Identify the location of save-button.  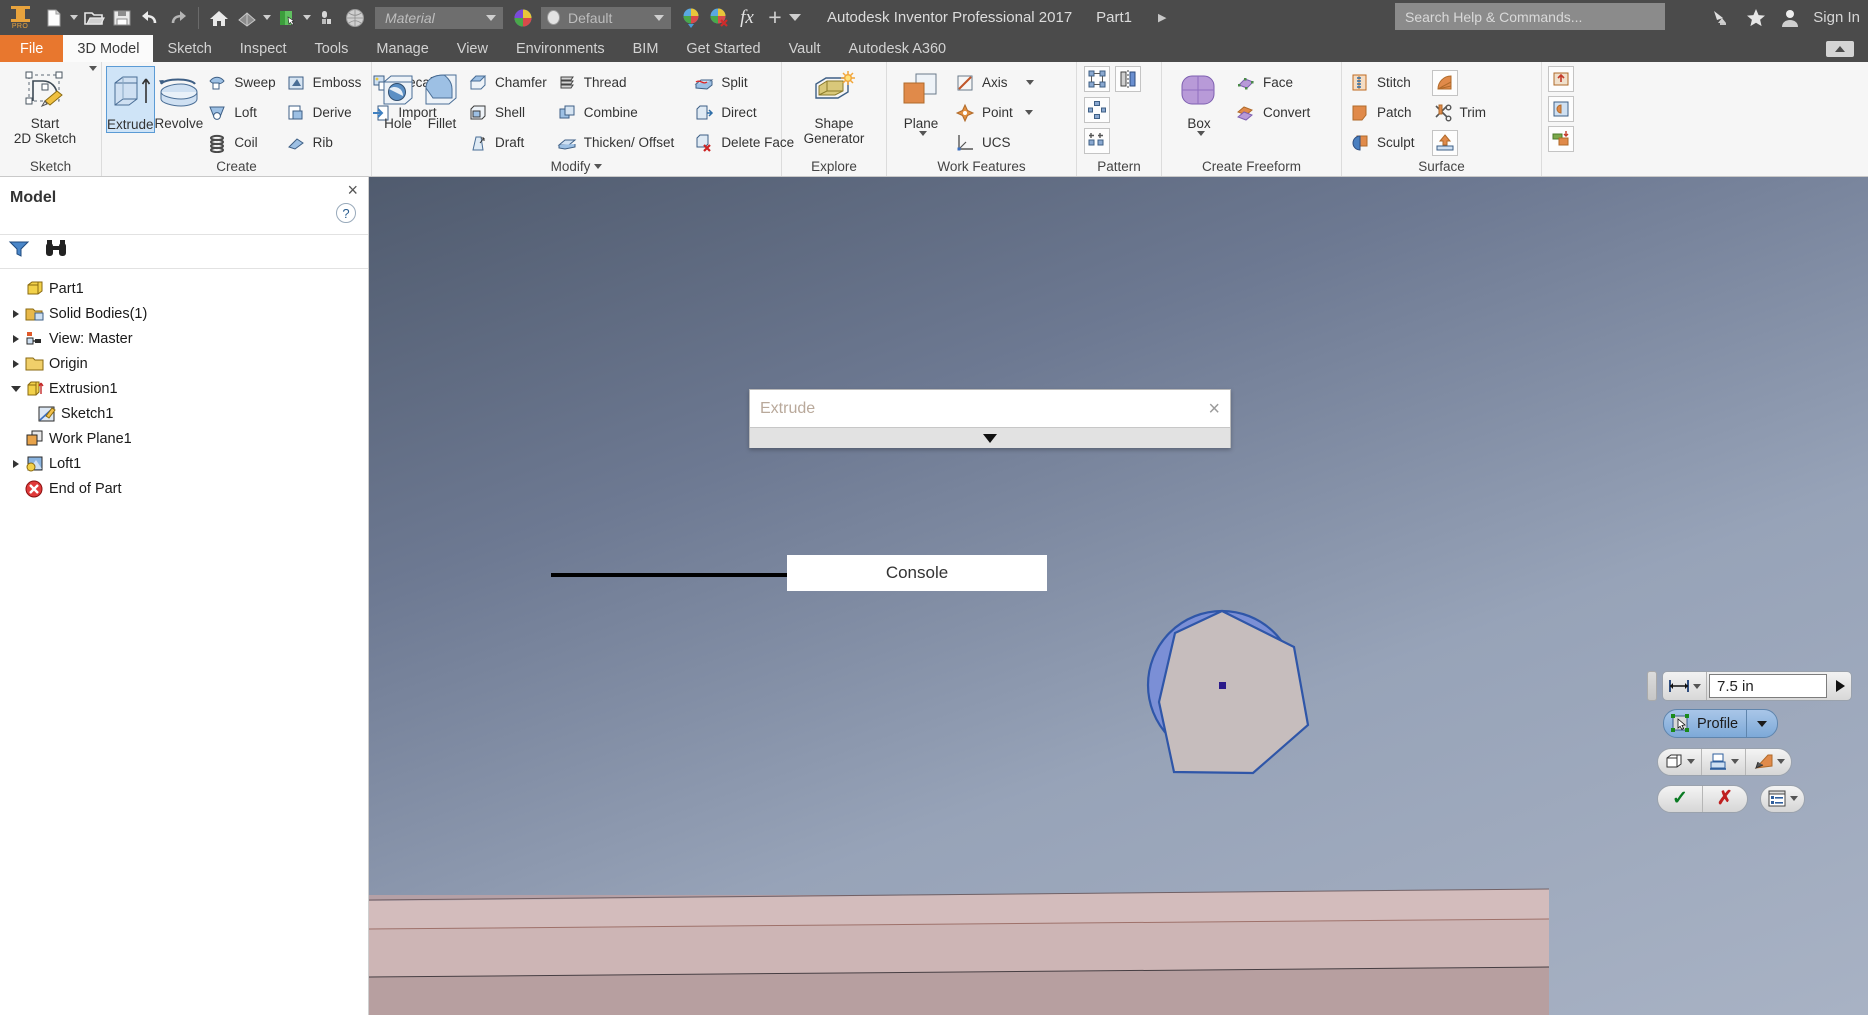
(122, 18).